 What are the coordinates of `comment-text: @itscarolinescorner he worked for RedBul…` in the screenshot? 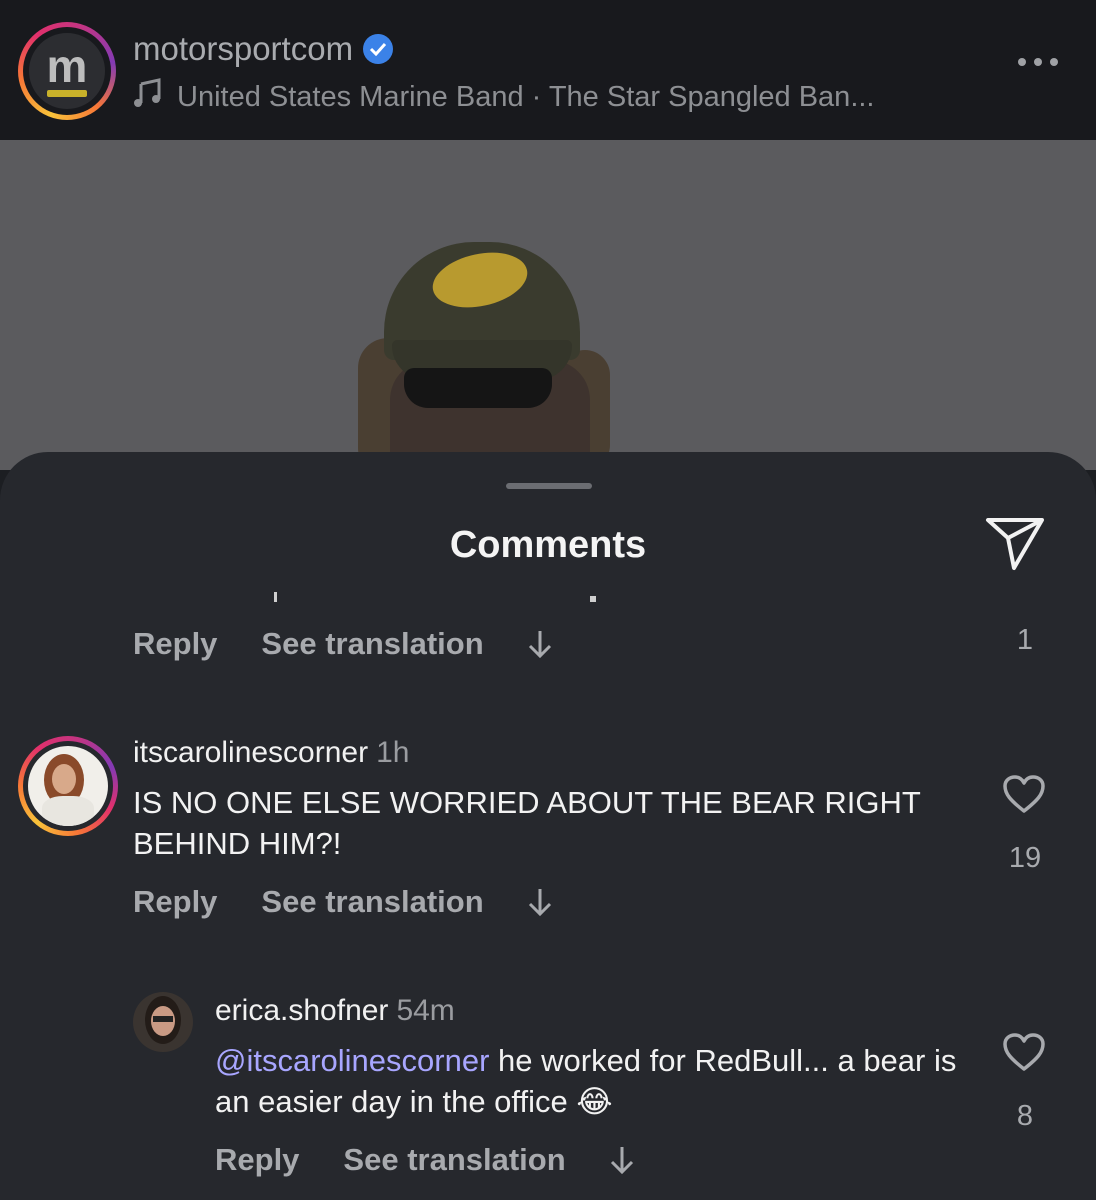 It's located at (595, 1081).